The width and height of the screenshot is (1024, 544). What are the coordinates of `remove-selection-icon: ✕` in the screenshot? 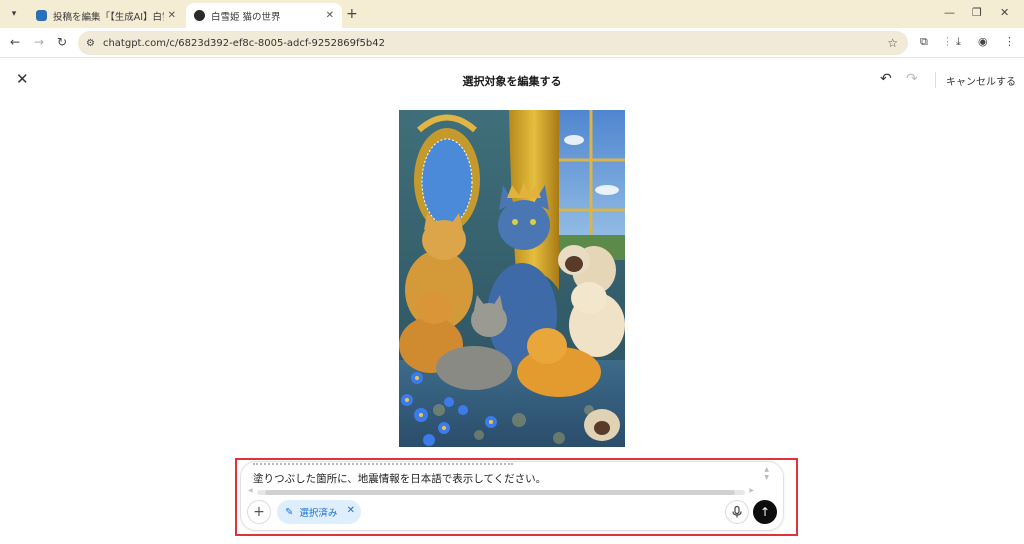 It's located at (351, 511).